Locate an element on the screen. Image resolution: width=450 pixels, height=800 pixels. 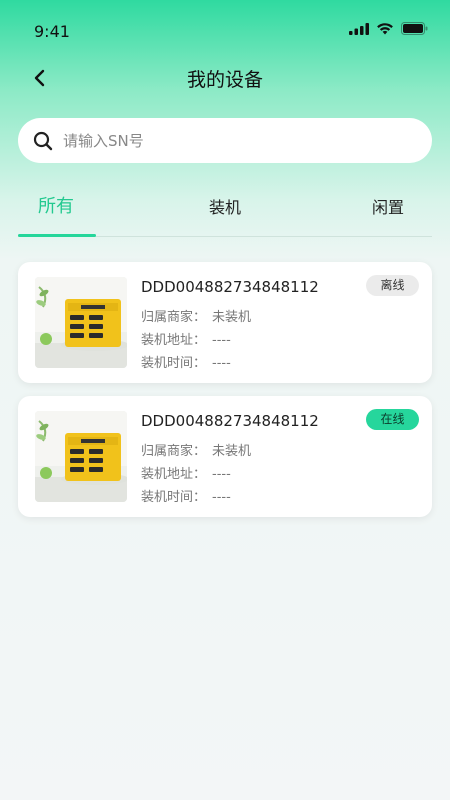
search-icon is located at coordinates (43, 140).